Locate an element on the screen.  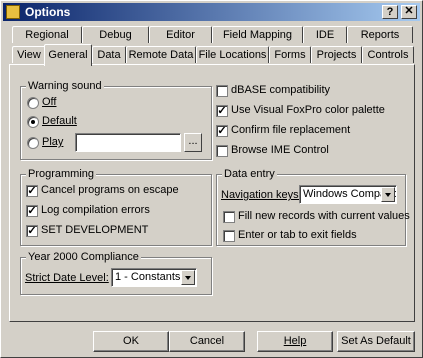
app-icon is located at coordinates (13, 12).